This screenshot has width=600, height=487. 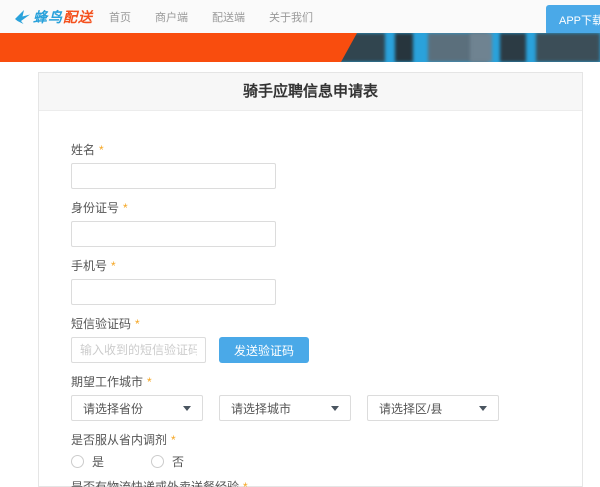 I want to click on district-select: 请选择区/县, so click(x=433, y=408).